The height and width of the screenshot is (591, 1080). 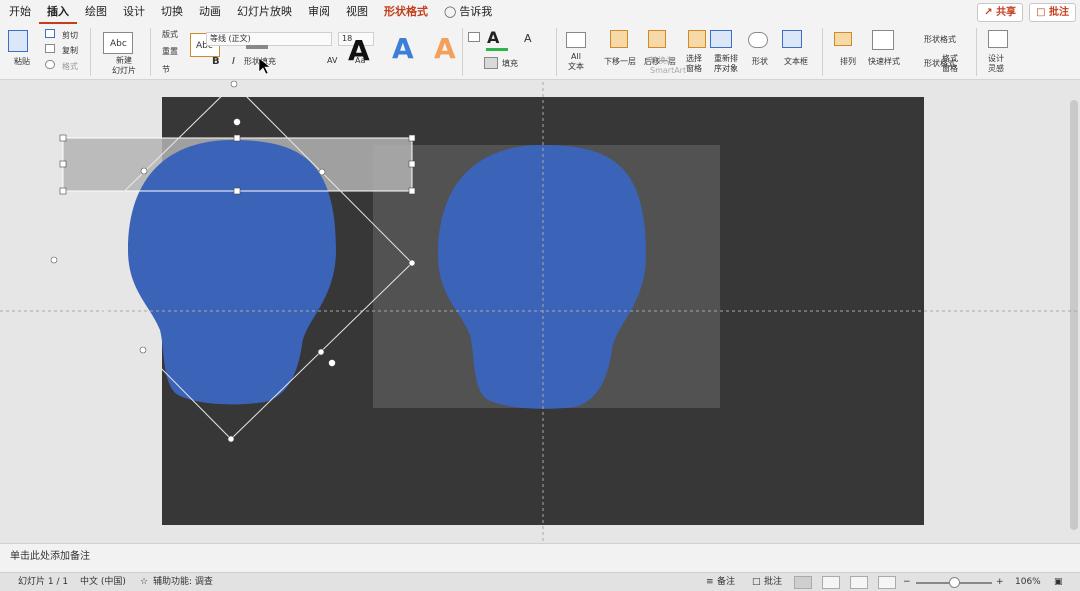 I want to click on reading-view-icon, so click(x=859, y=582).